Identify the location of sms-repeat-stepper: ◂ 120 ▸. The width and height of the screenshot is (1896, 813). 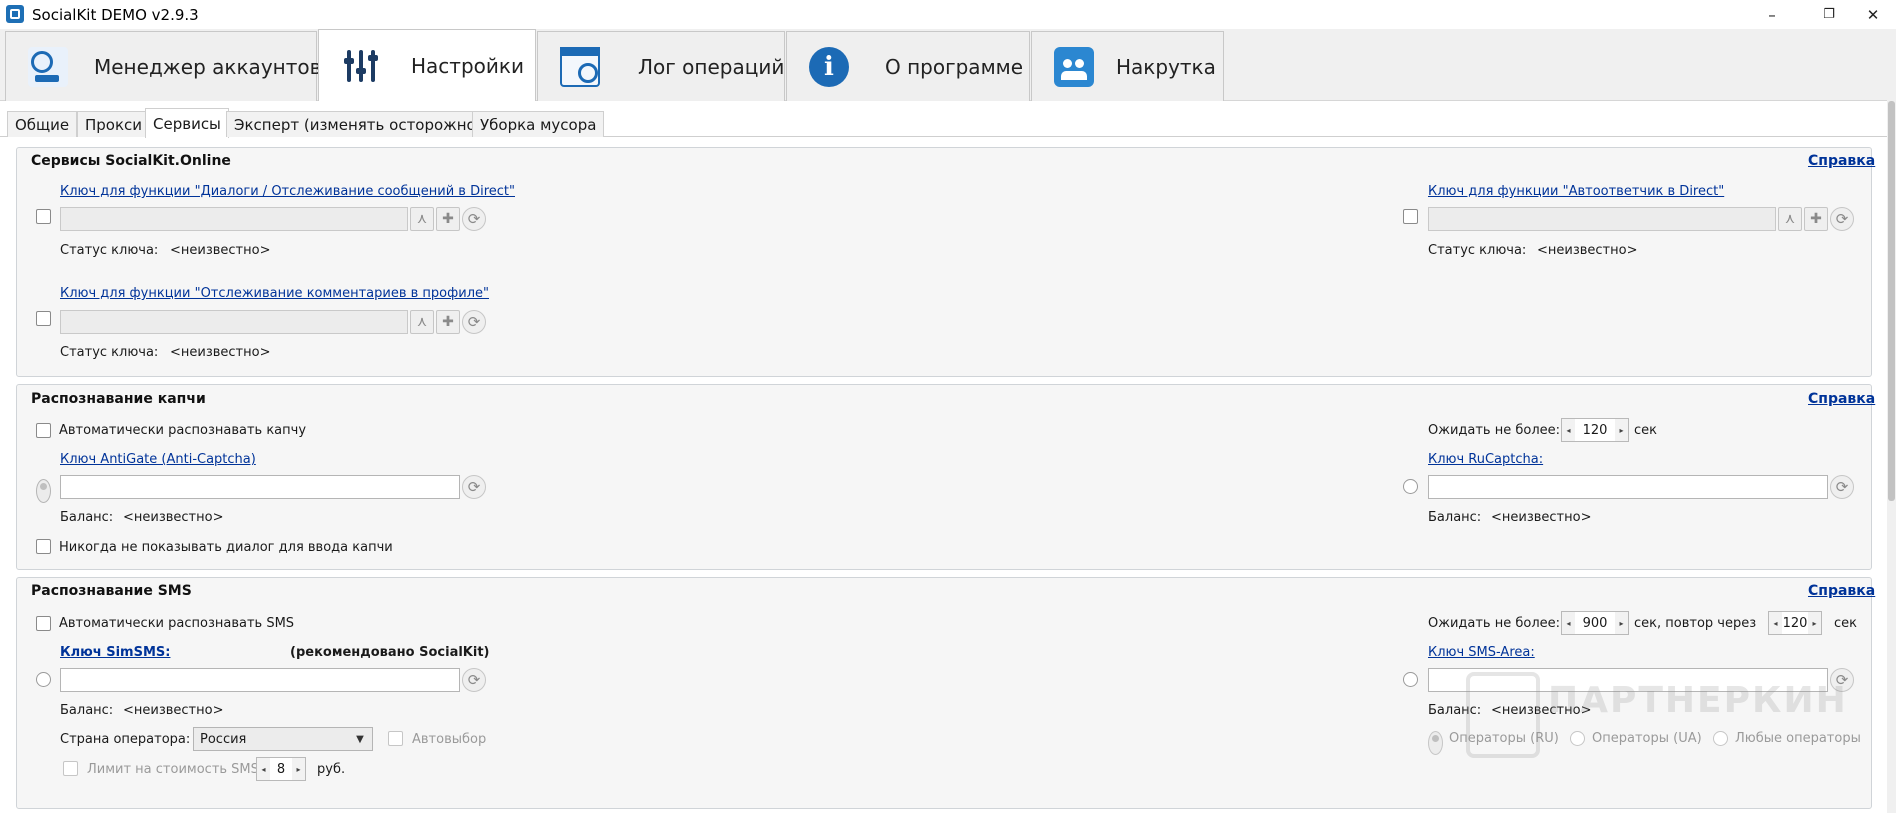
(1795, 623).